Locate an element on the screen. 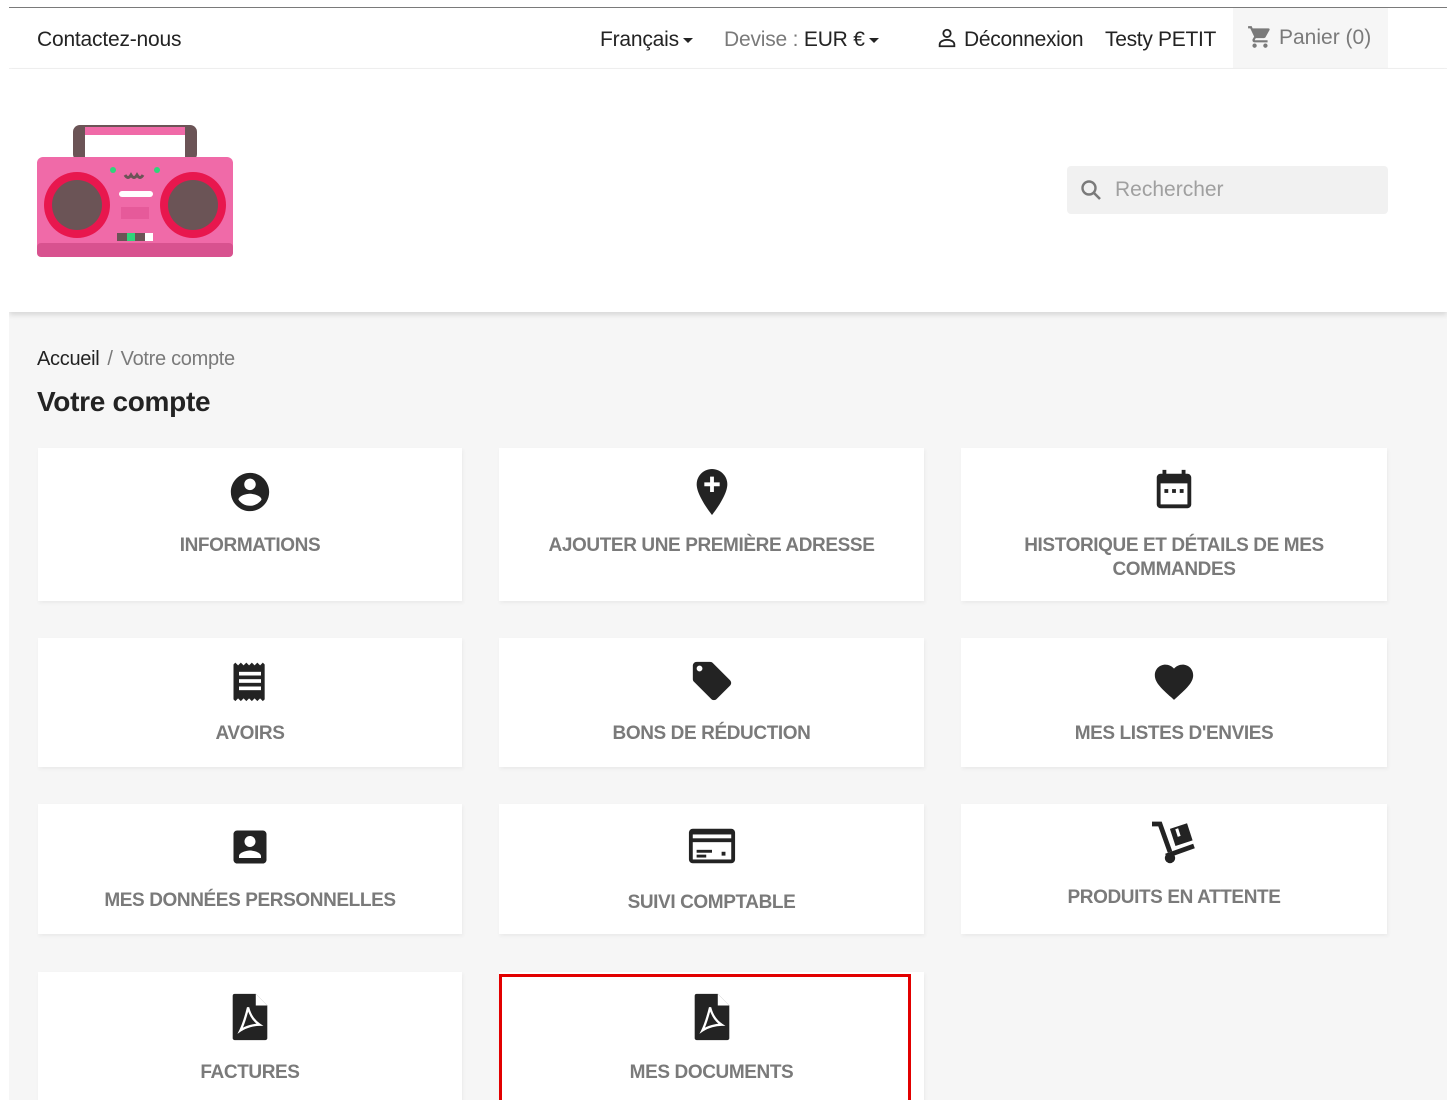 The image size is (1454, 1100). dolly-icon is located at coordinates (1174, 842).